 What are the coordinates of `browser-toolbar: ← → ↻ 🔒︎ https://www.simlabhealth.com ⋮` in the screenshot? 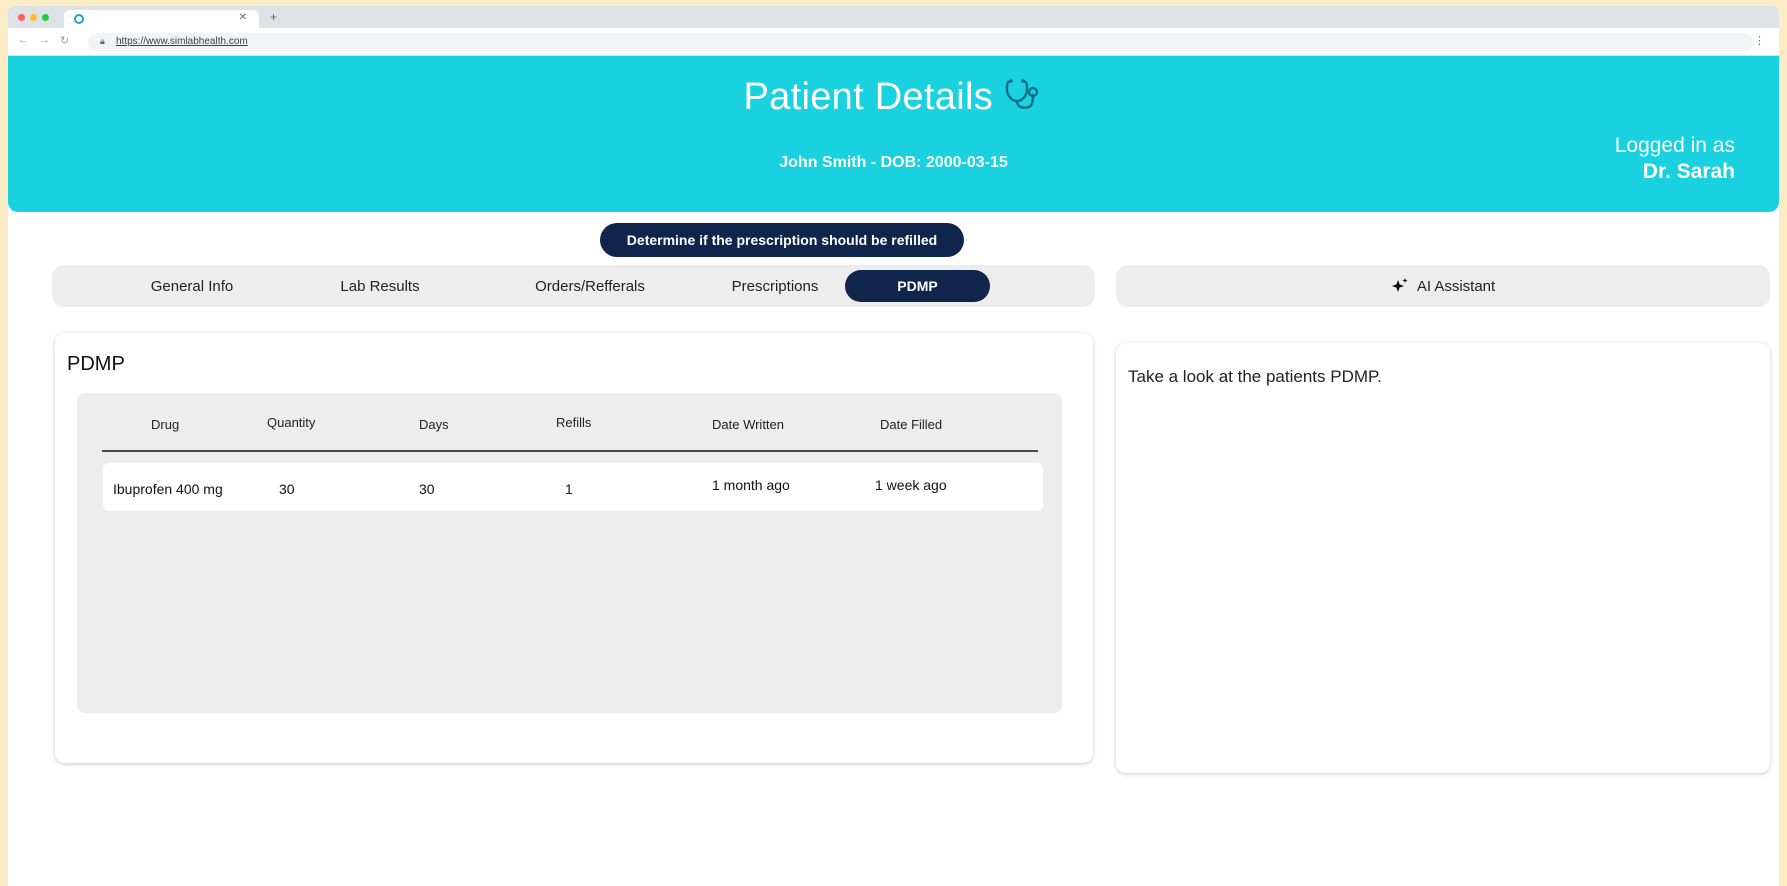 It's located at (893, 42).